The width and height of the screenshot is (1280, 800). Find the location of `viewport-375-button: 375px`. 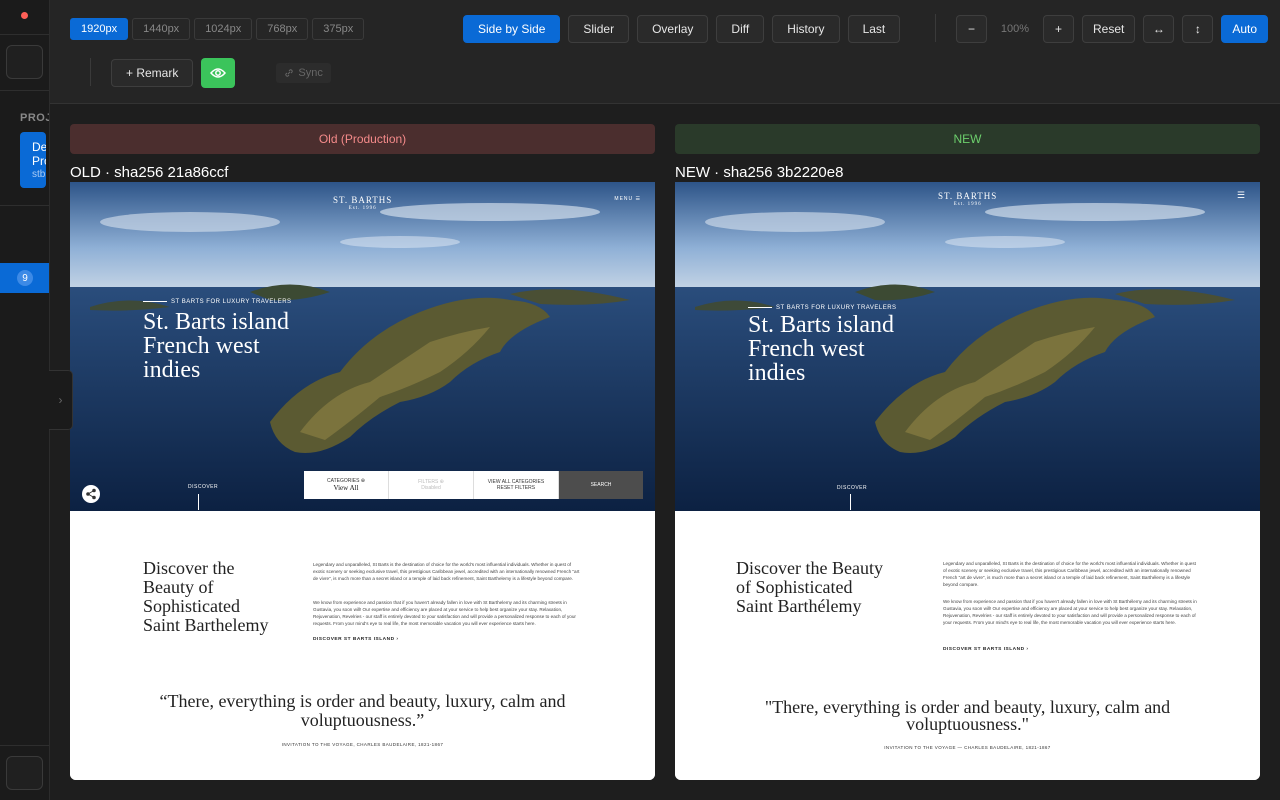

viewport-375-button: 375px is located at coordinates (338, 29).